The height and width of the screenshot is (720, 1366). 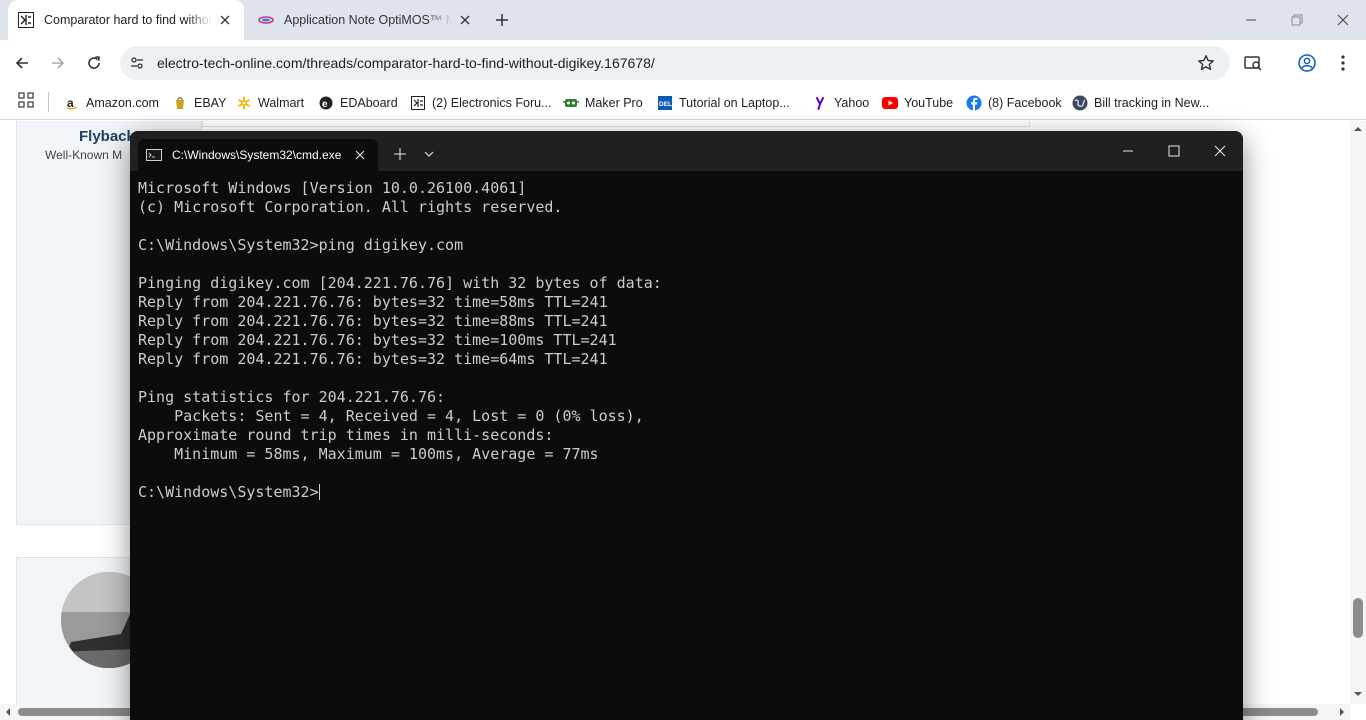 I want to click on restore-button, so click(x=1297, y=20).